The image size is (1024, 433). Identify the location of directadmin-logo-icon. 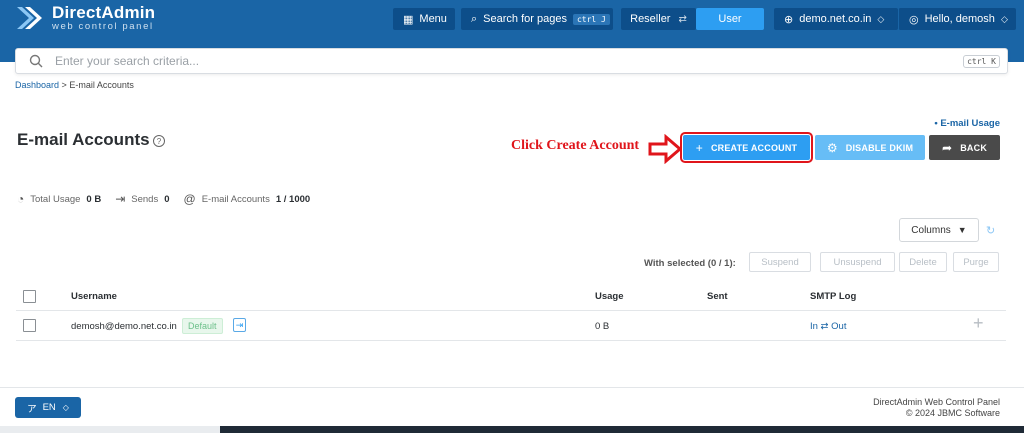
(29, 18).